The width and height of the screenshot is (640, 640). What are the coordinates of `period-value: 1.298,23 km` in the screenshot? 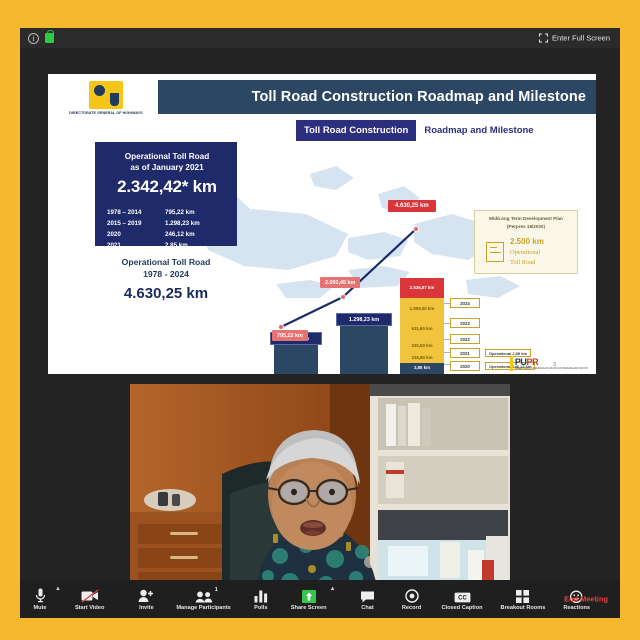 It's located at (182, 224).